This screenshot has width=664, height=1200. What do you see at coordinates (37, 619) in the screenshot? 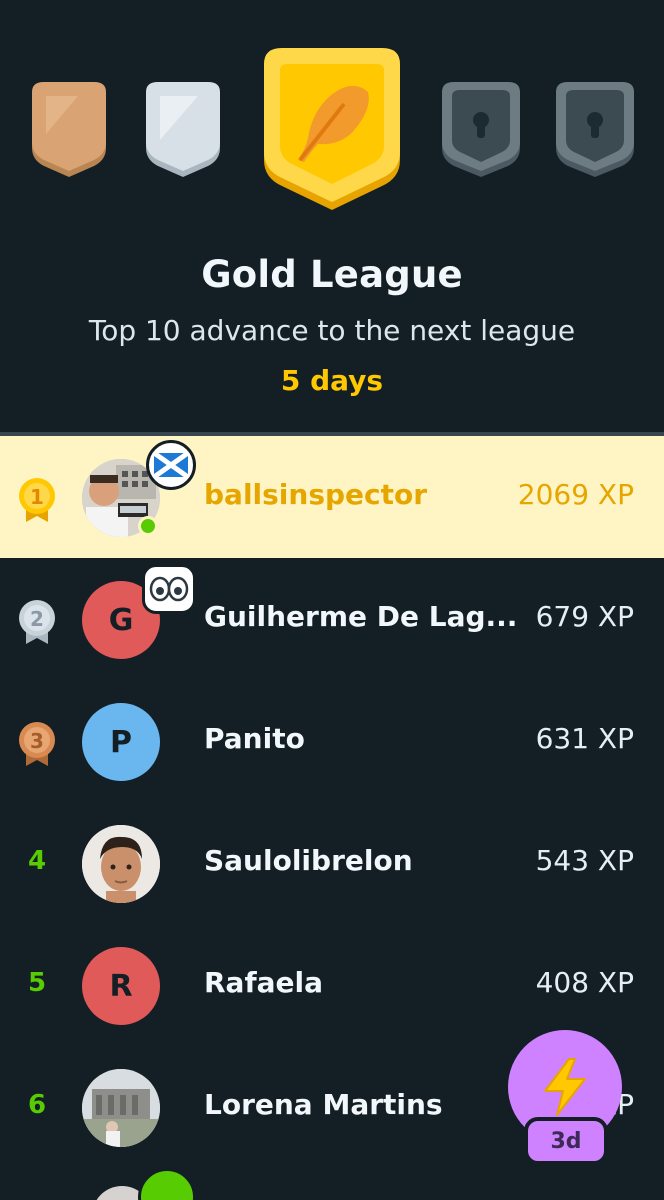
I see `rank-number: 2` at bounding box center [37, 619].